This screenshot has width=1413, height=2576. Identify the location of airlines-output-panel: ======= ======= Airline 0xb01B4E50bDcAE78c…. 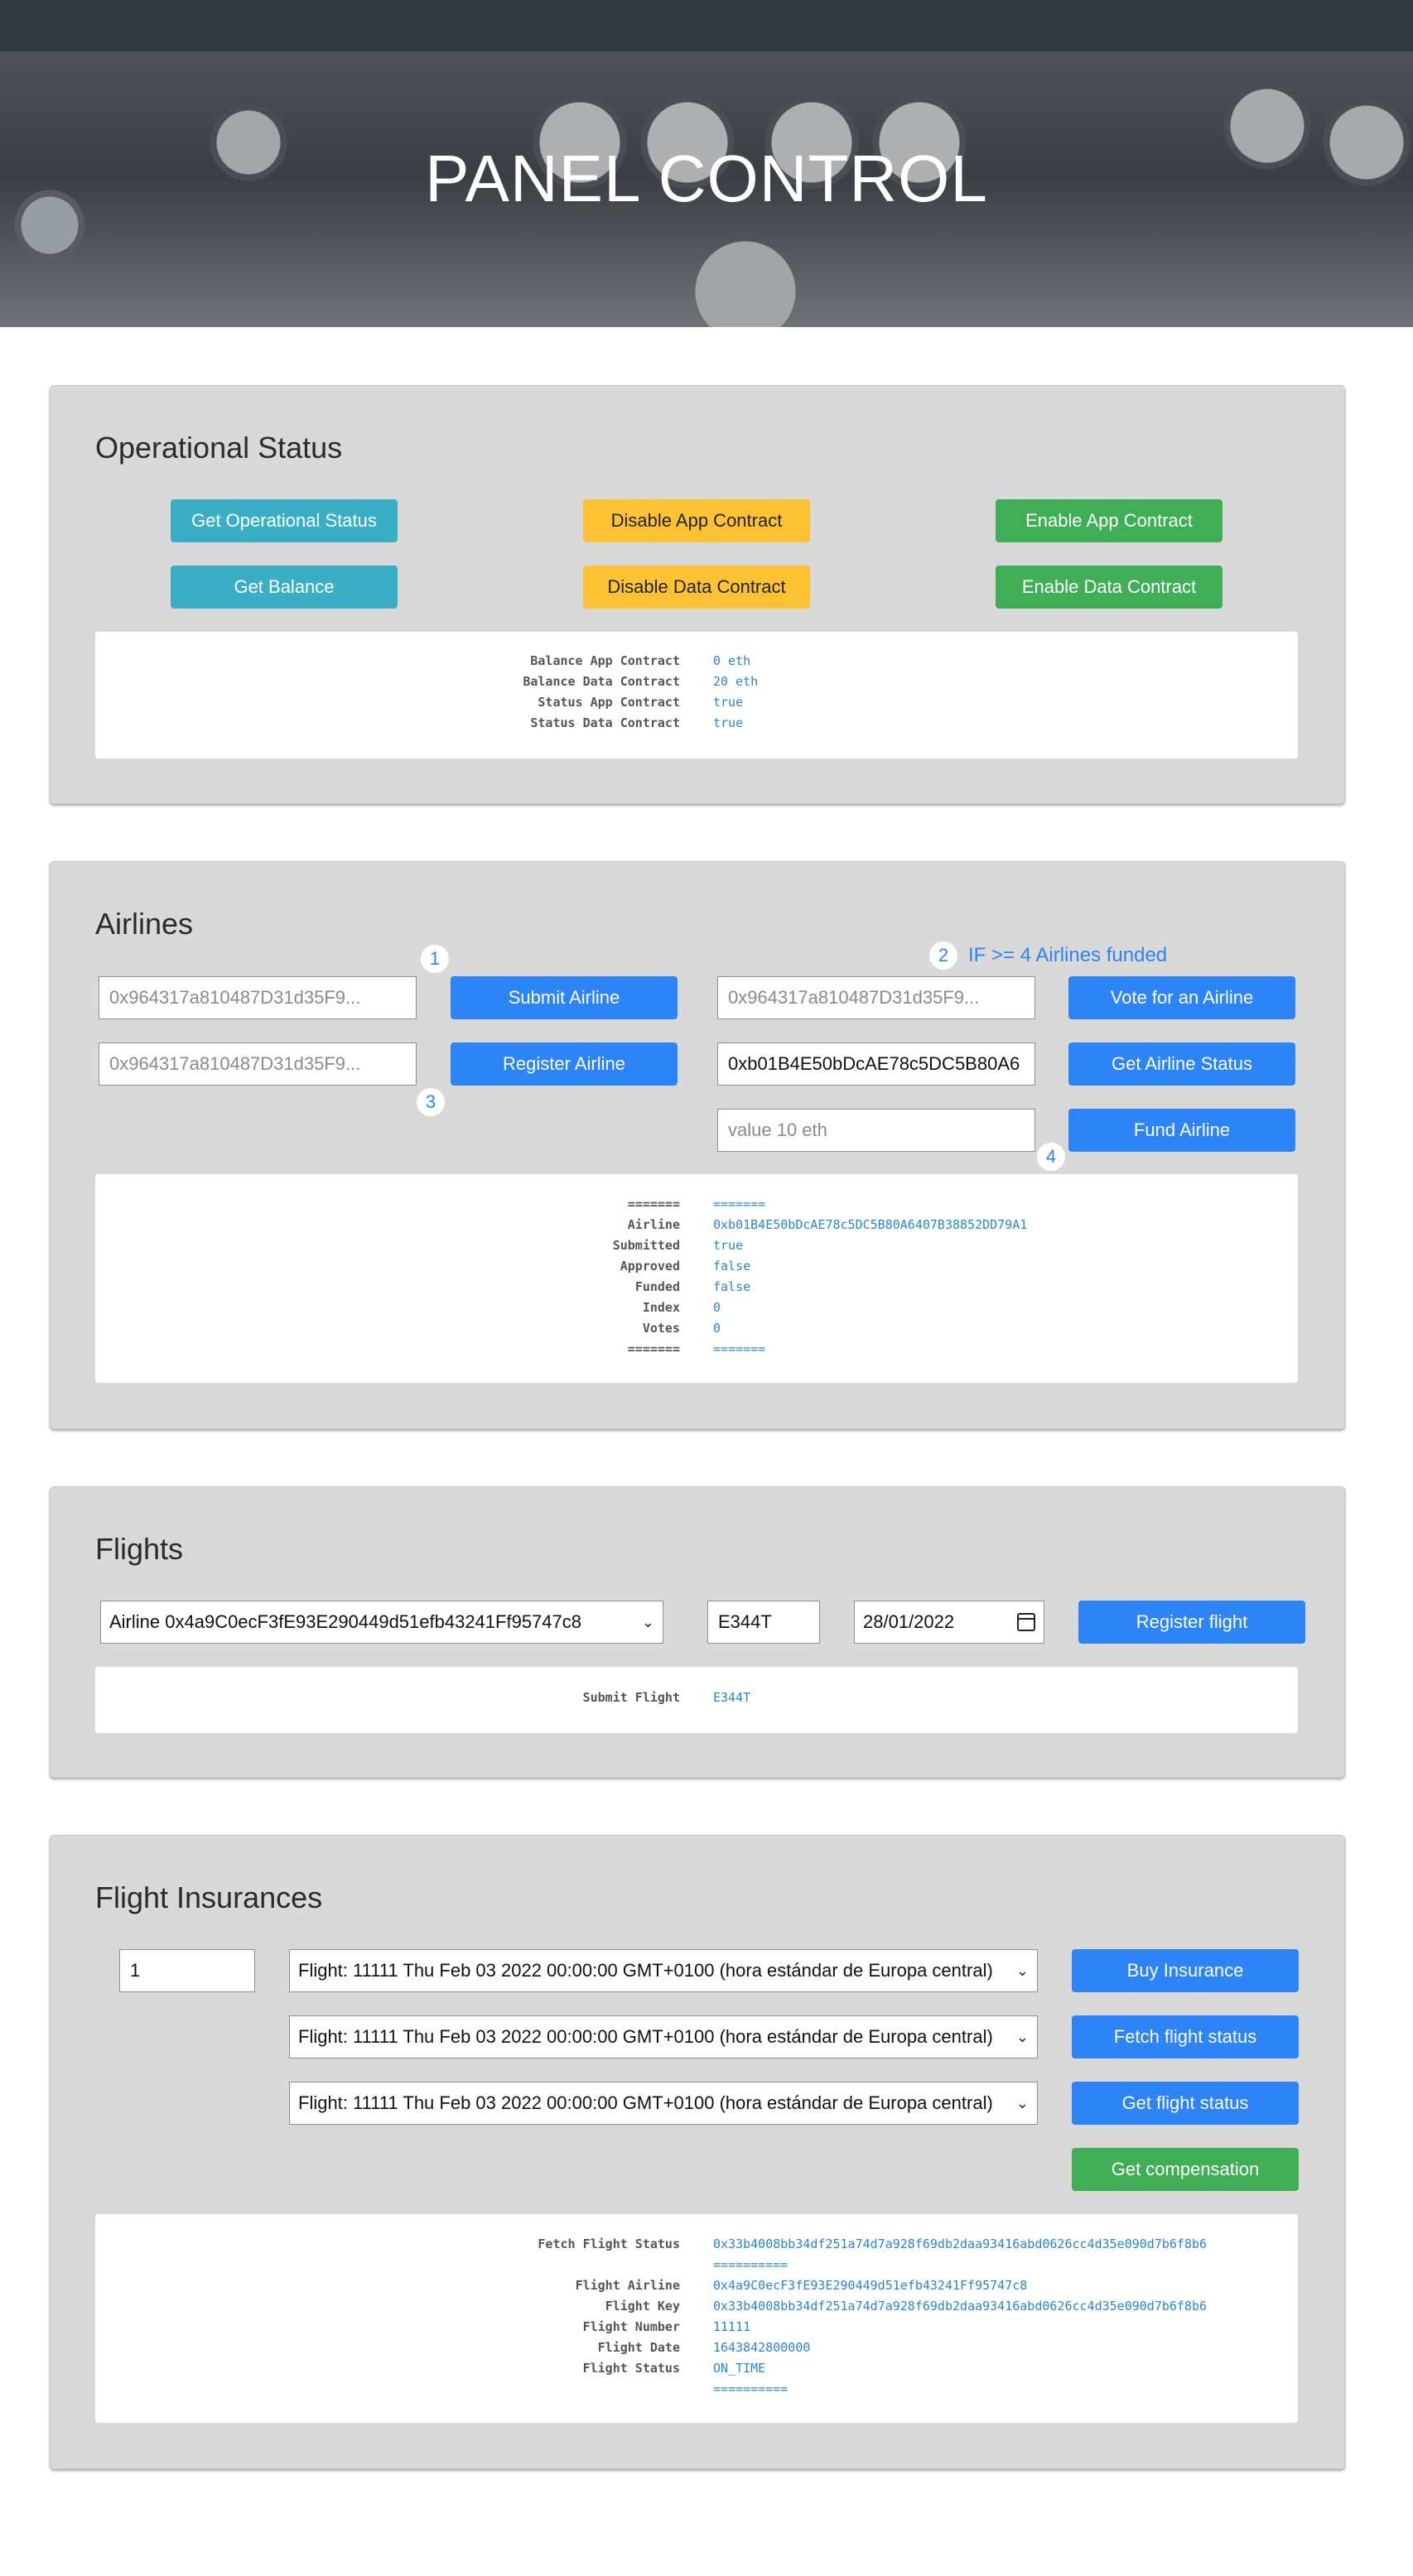
(696, 1278).